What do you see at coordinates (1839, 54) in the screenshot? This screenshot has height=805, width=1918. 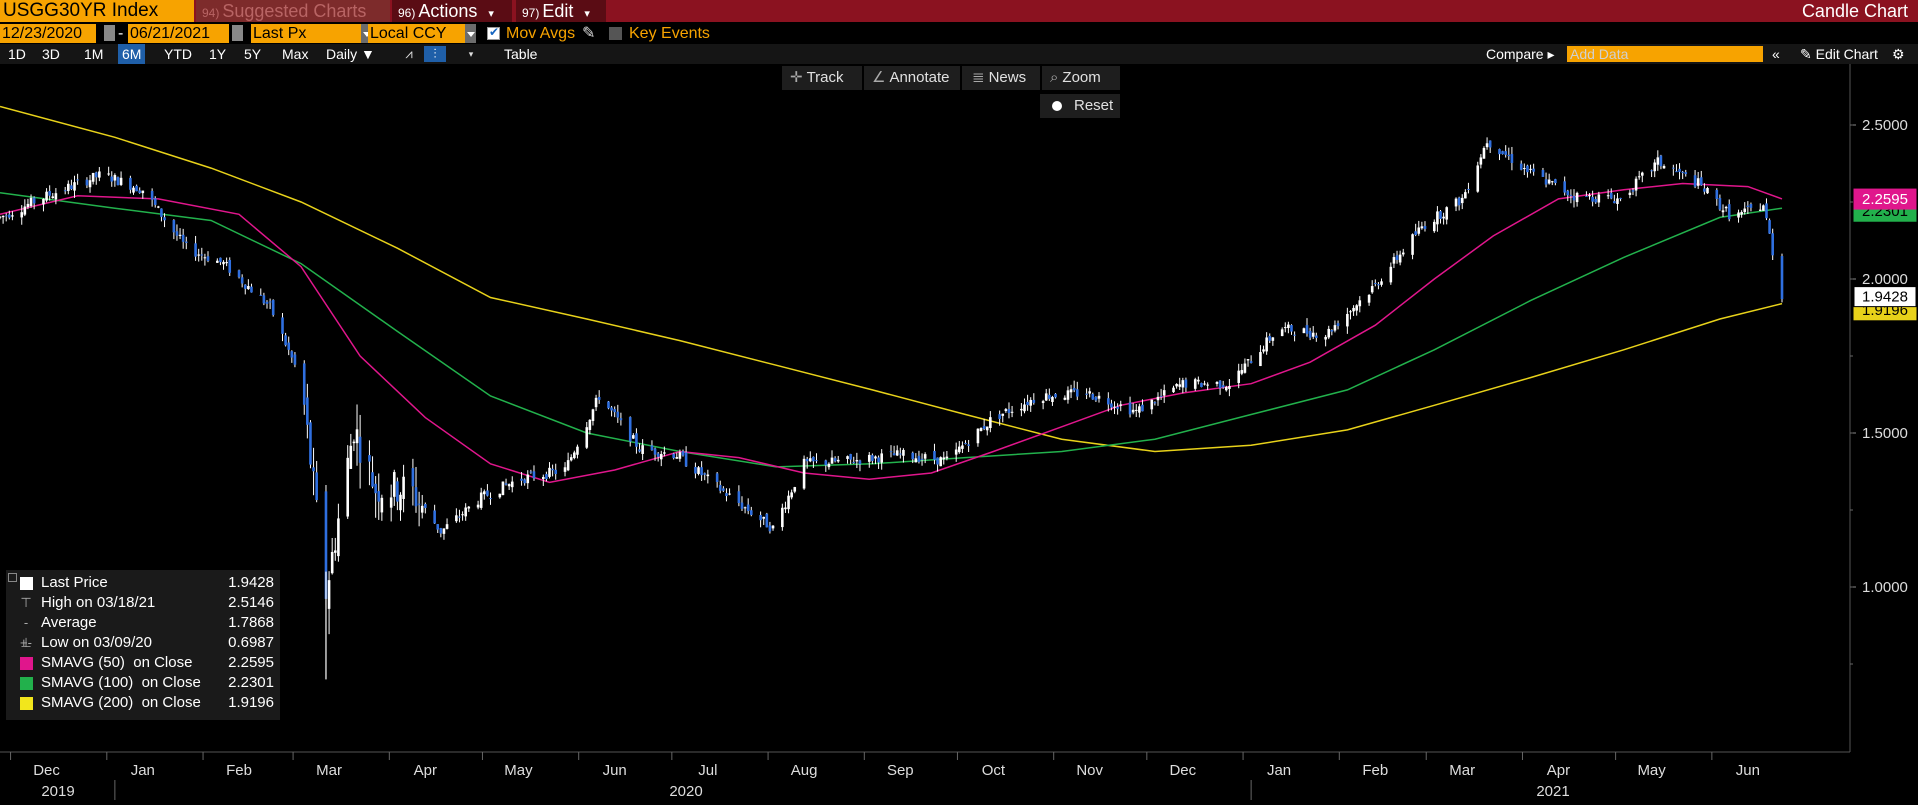 I see `edit-chart-button: ✎ Edit Chart` at bounding box center [1839, 54].